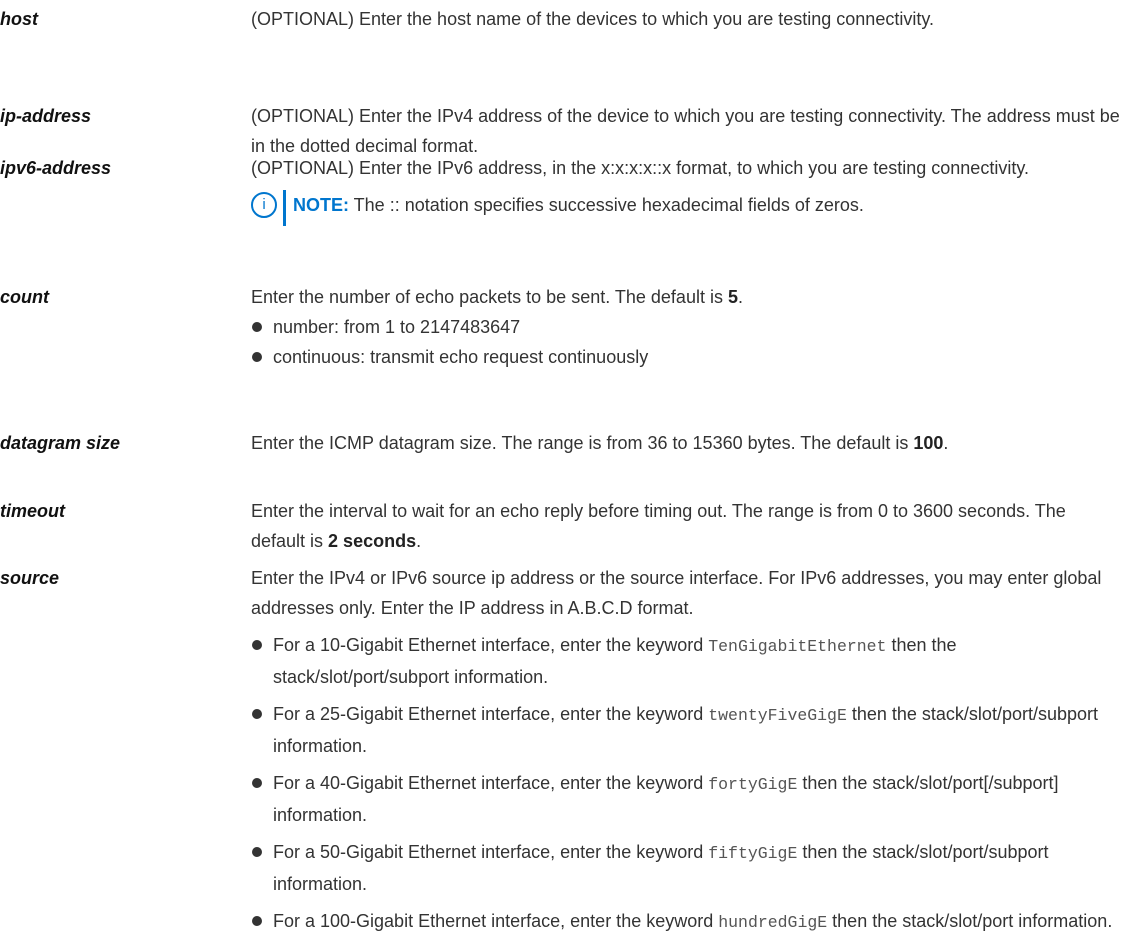 Image resolution: width=1147 pixels, height=940 pixels. What do you see at coordinates (753, 784) in the screenshot?
I see `keyword: fortyGigE` at bounding box center [753, 784].